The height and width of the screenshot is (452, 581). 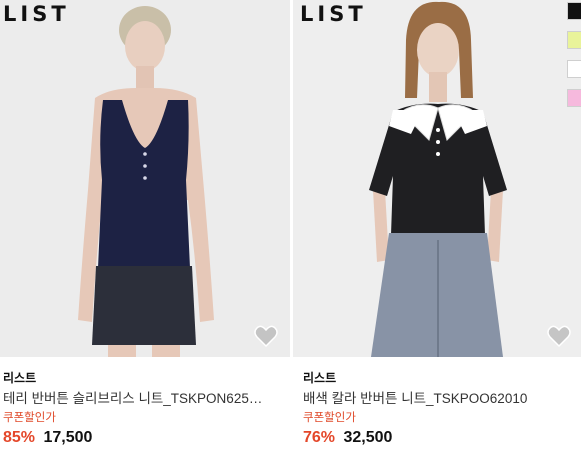 What do you see at coordinates (368, 437) in the screenshot?
I see `sale-price: 32,500` at bounding box center [368, 437].